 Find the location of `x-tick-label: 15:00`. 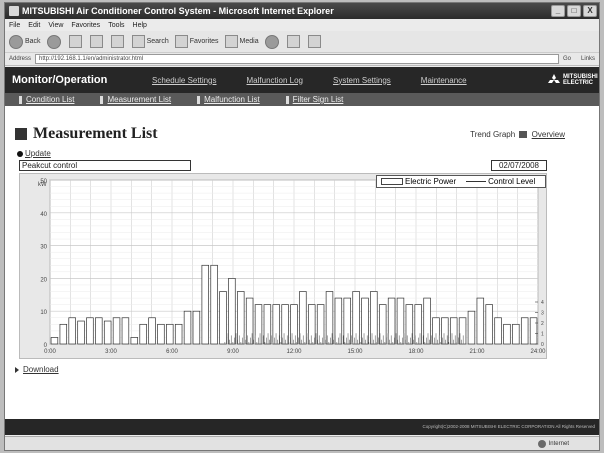

x-tick-label: 15:00 is located at coordinates (355, 352).